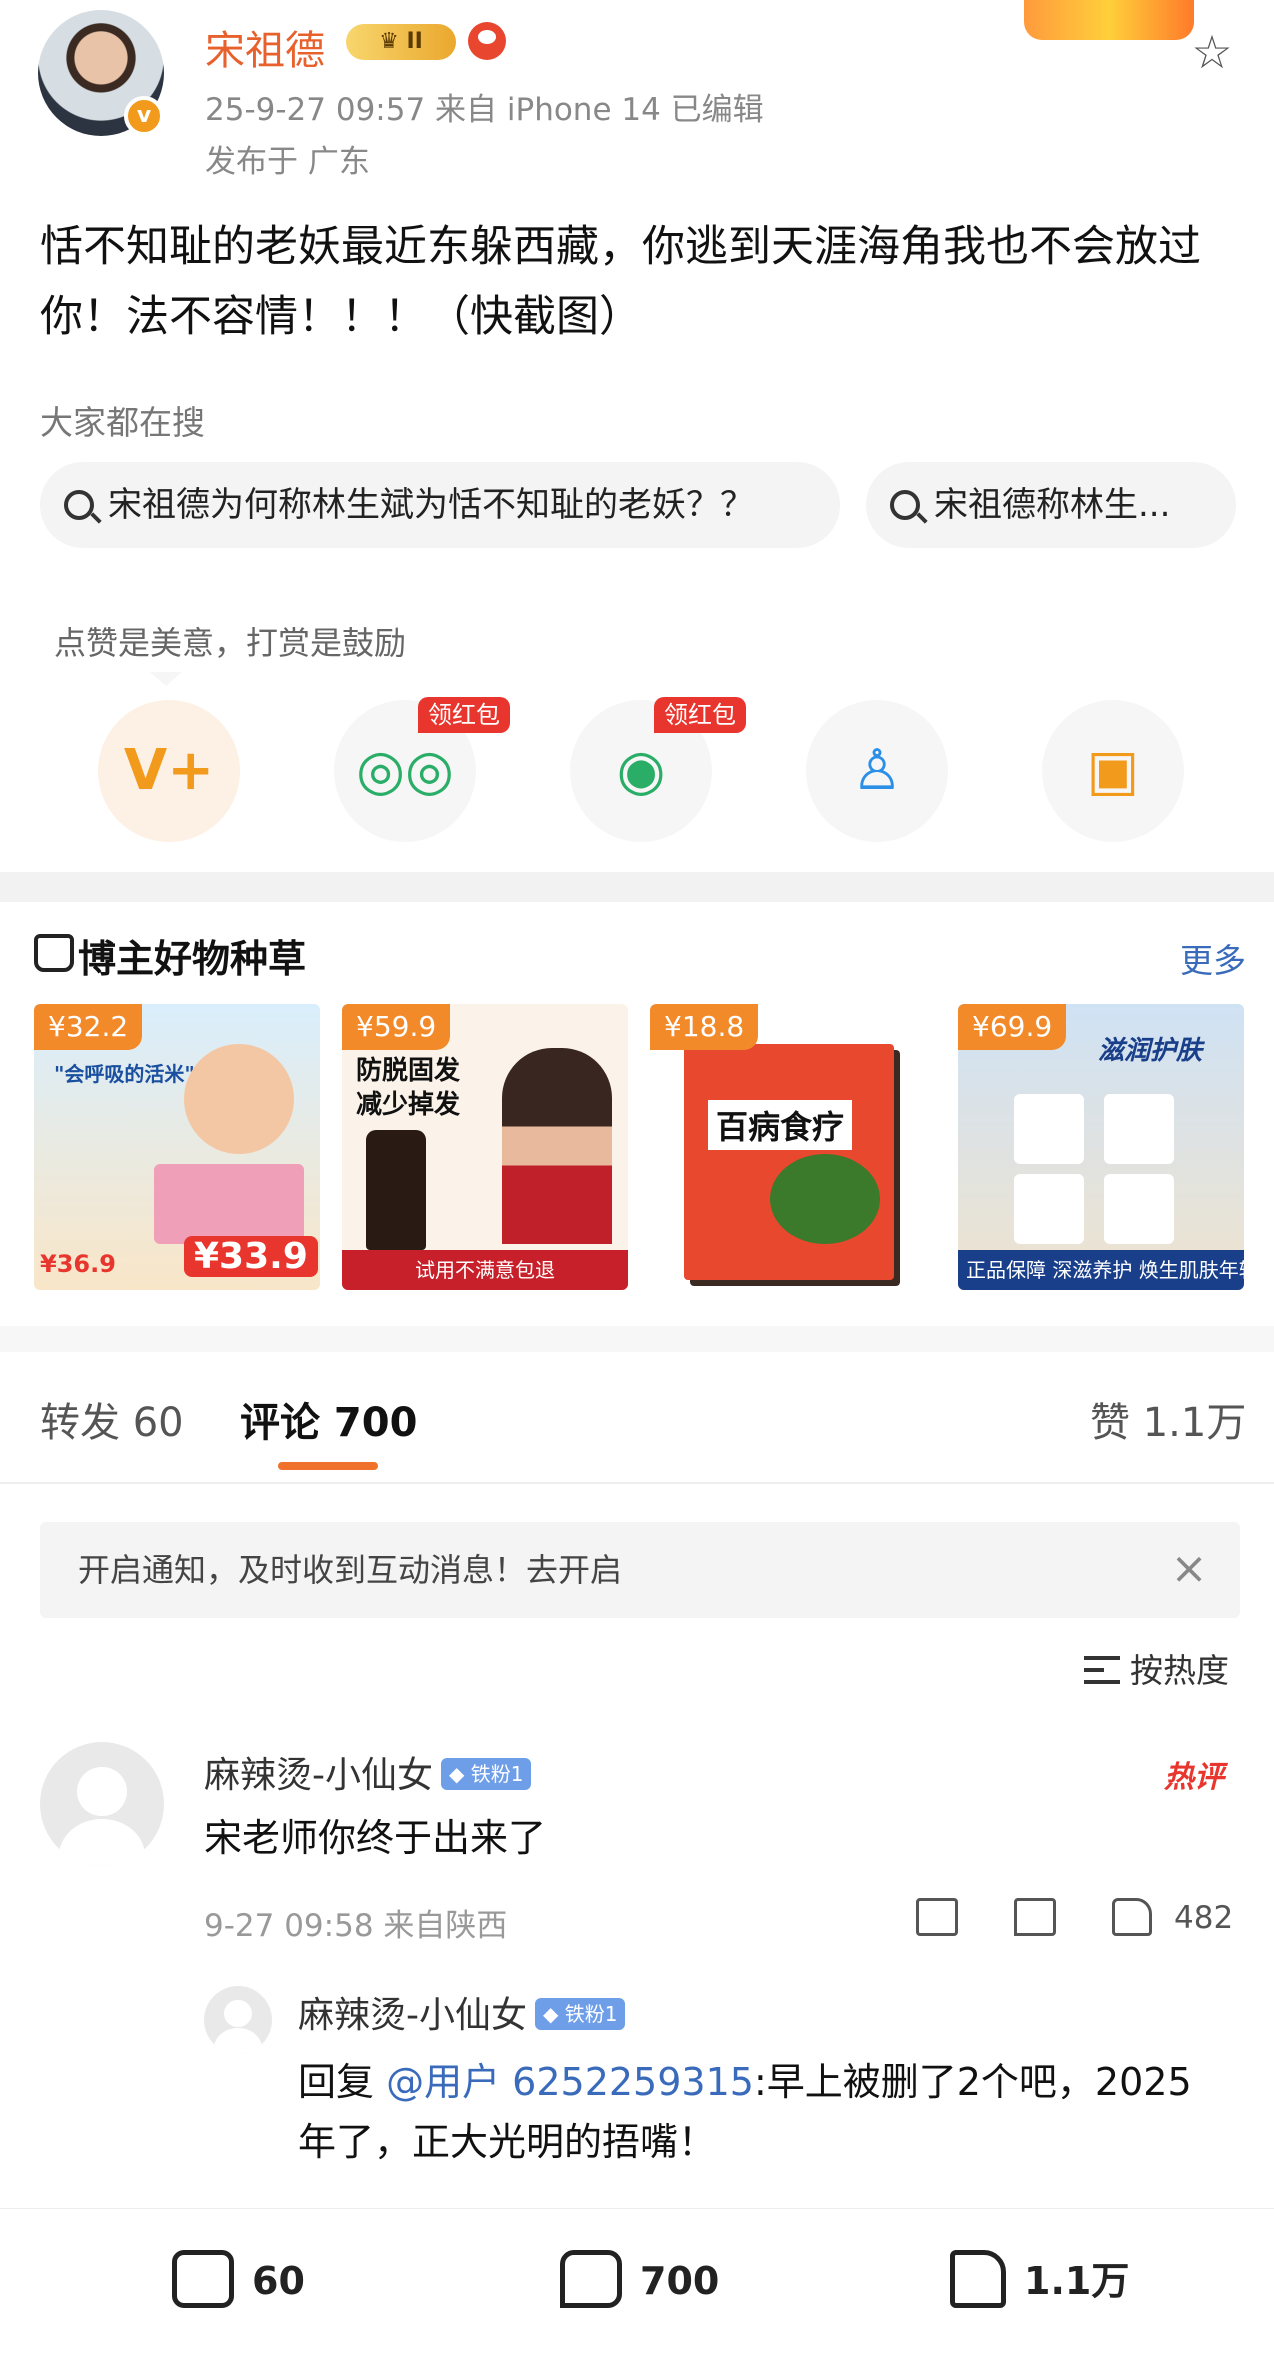 The height and width of the screenshot is (2355, 1274). Describe the element at coordinates (124, 1074) in the screenshot. I see `product-headline: "会呼吸的活米"` at that location.